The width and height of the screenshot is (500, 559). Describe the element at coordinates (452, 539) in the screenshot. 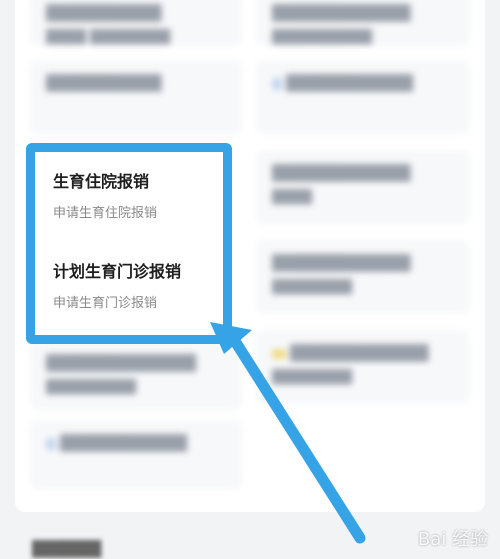

I see `watermark: Bai 经验` at that location.